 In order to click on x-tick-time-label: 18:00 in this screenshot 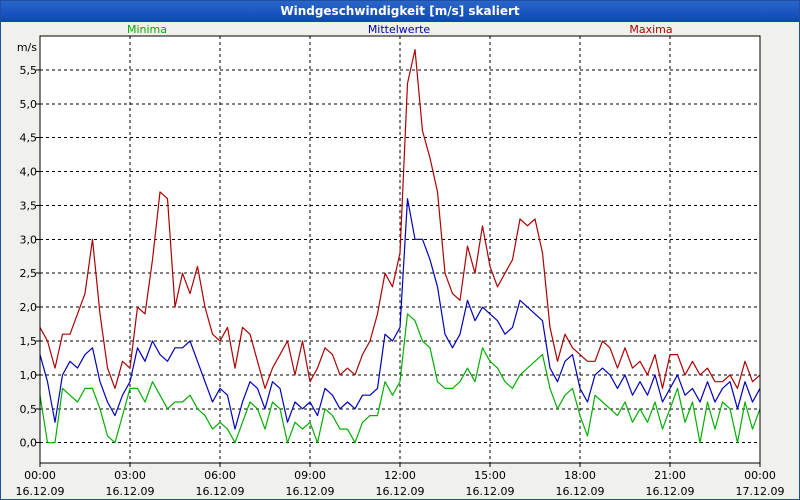, I will do `click(580, 475)`.